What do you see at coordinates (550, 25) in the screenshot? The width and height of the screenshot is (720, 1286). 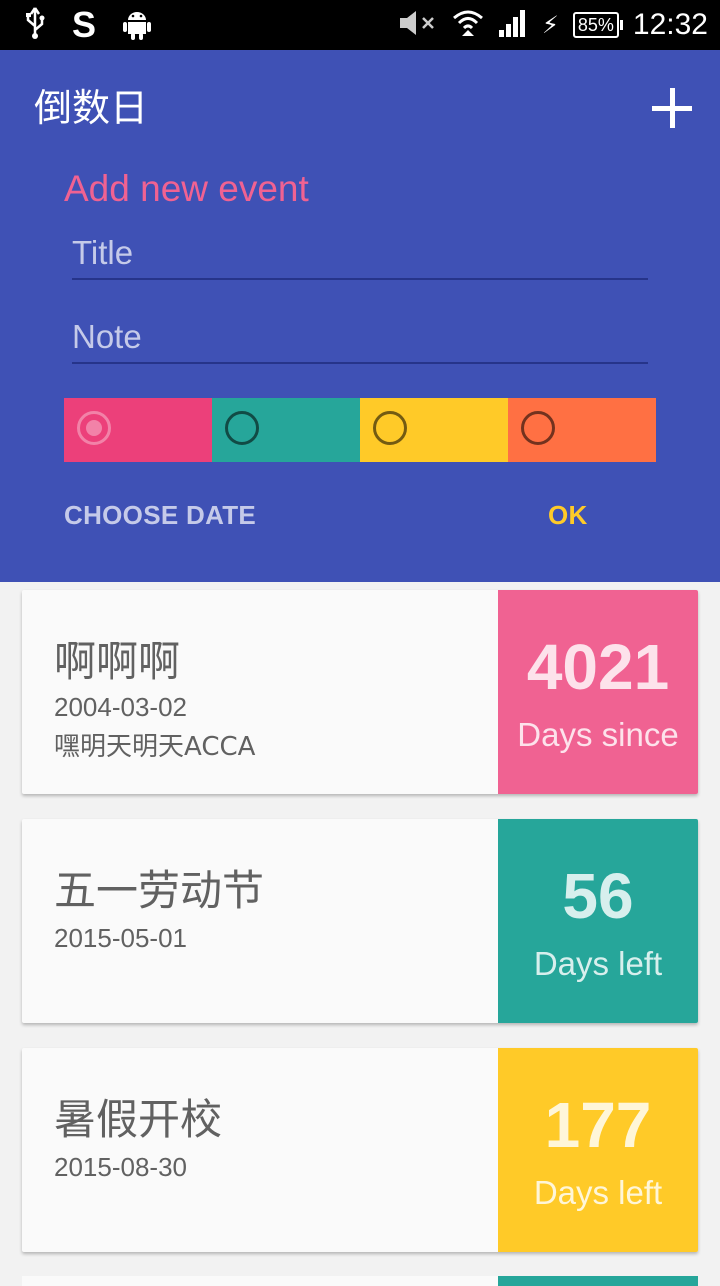 I see `charging-icon: ⚡` at bounding box center [550, 25].